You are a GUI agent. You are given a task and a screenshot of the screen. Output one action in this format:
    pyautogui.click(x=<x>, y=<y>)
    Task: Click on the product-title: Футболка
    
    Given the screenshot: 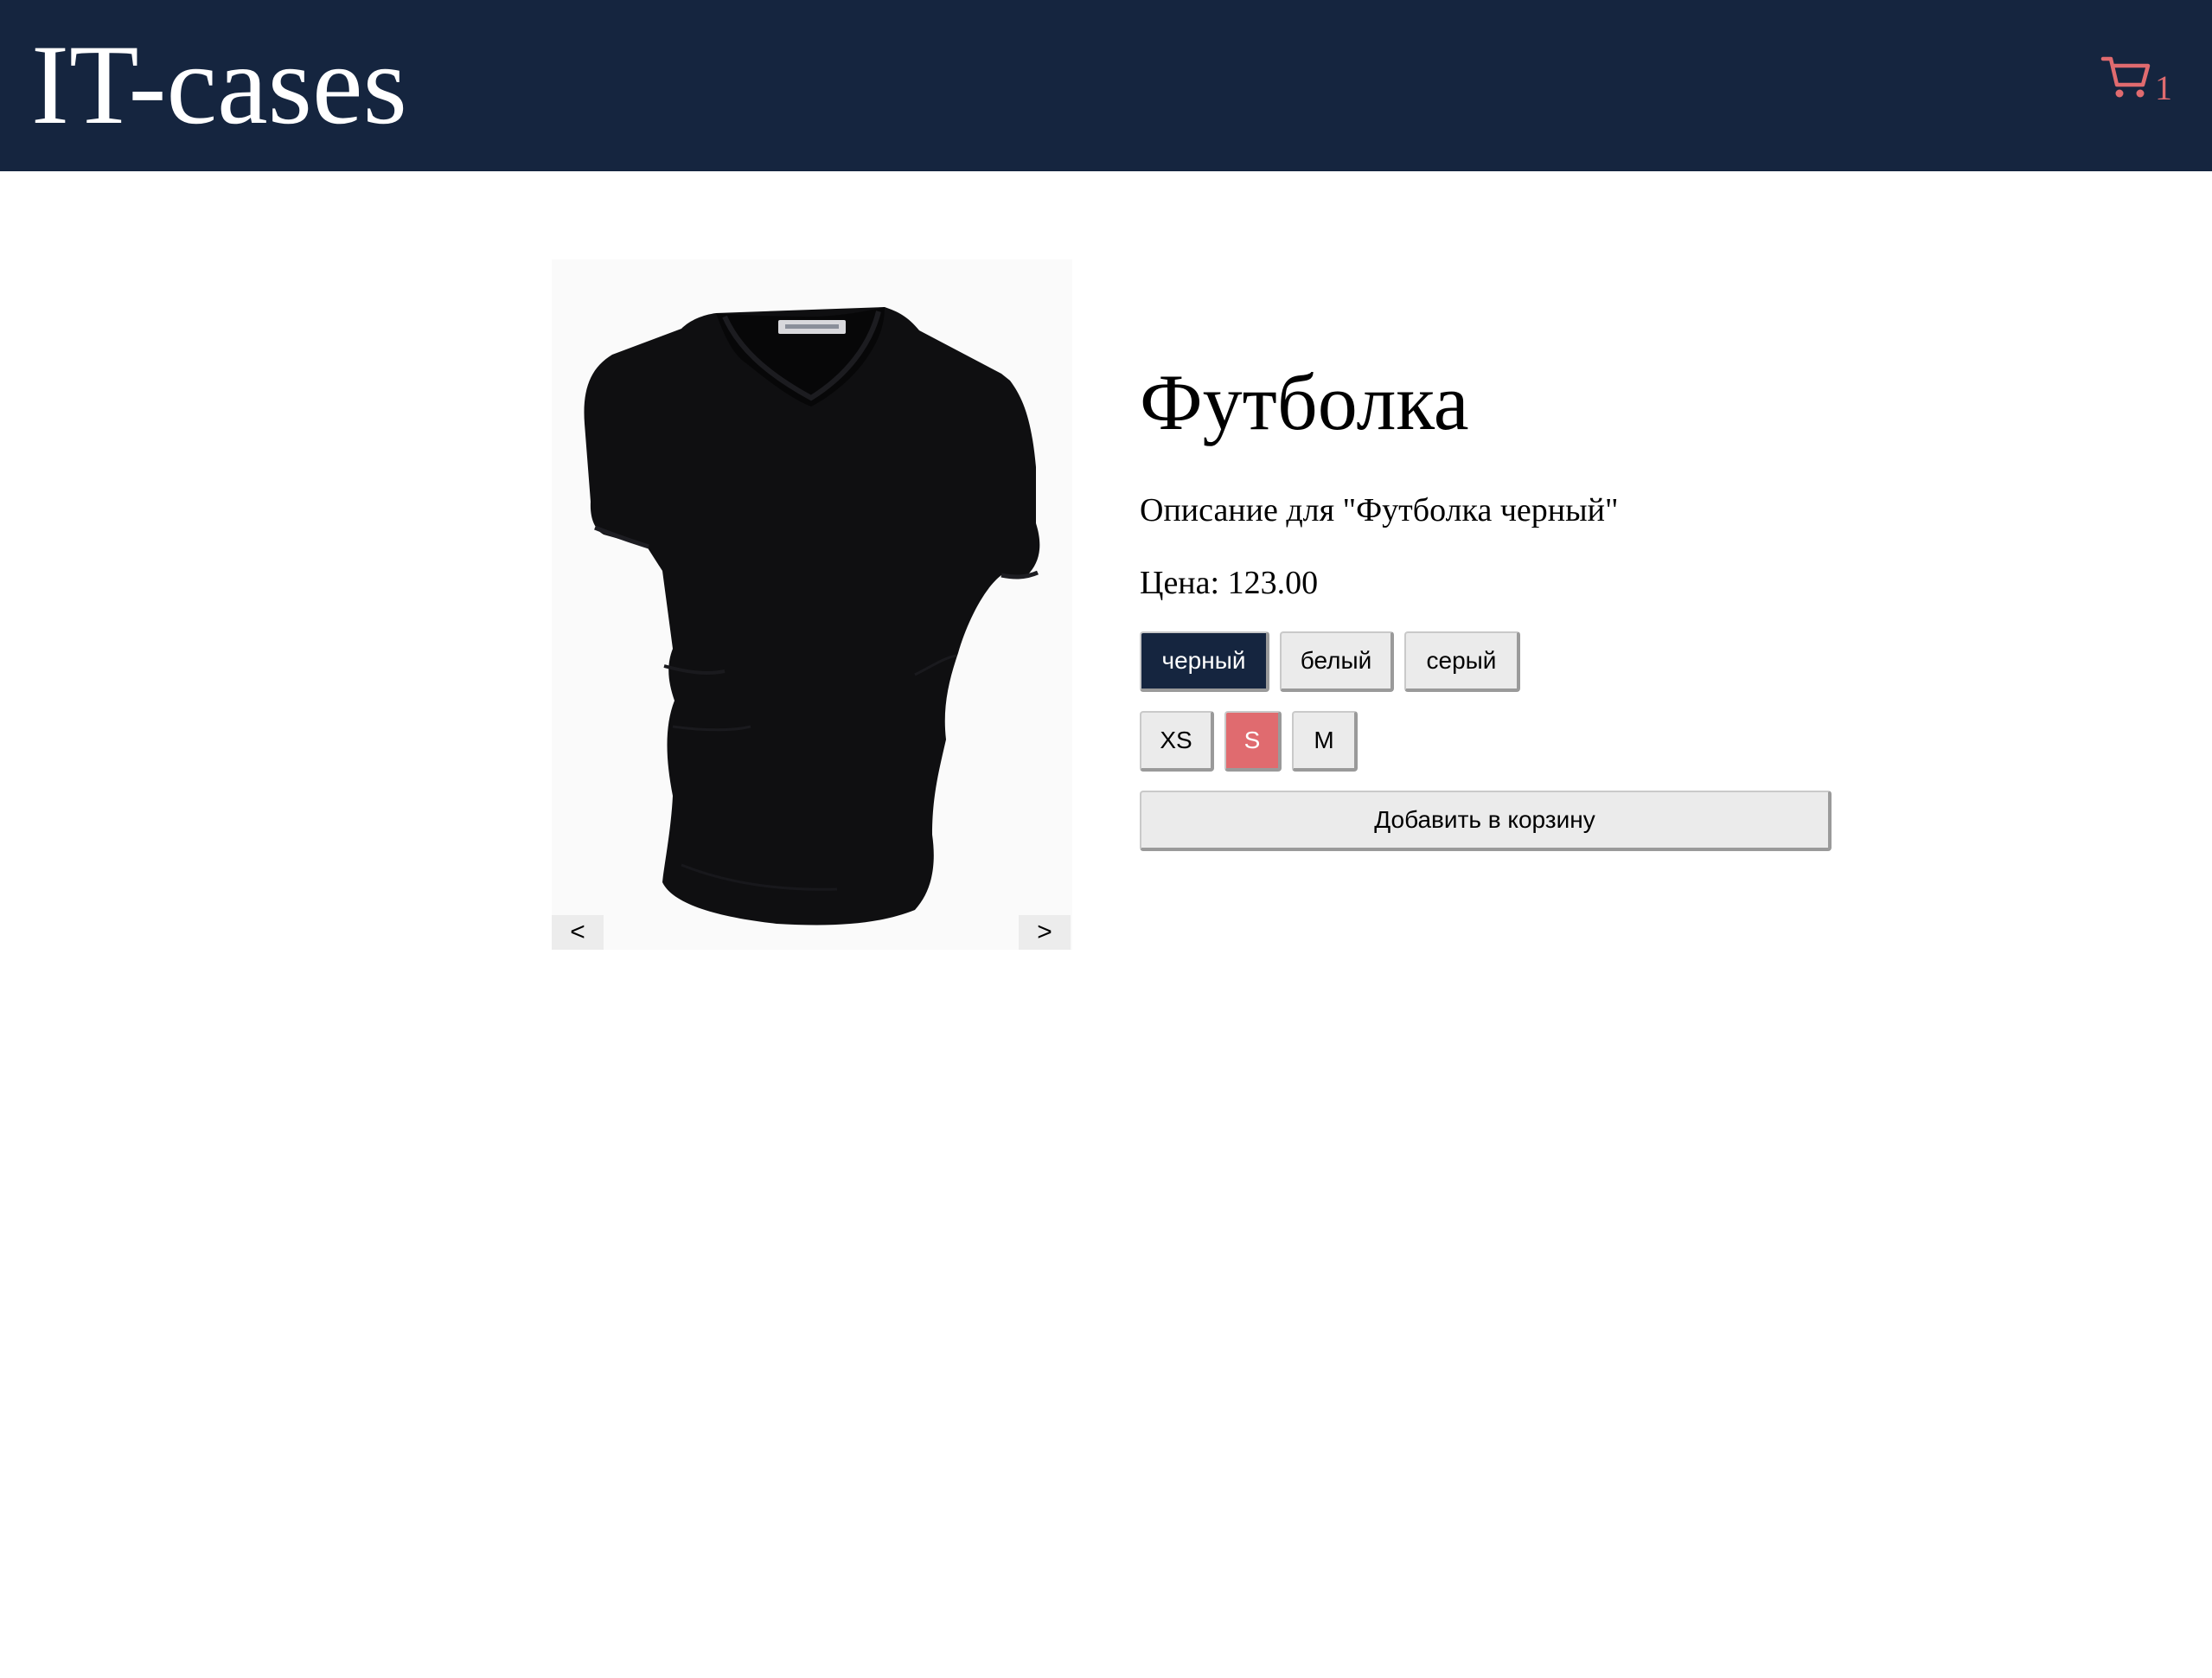 What is the action you would take?
    pyautogui.click(x=1304, y=402)
    